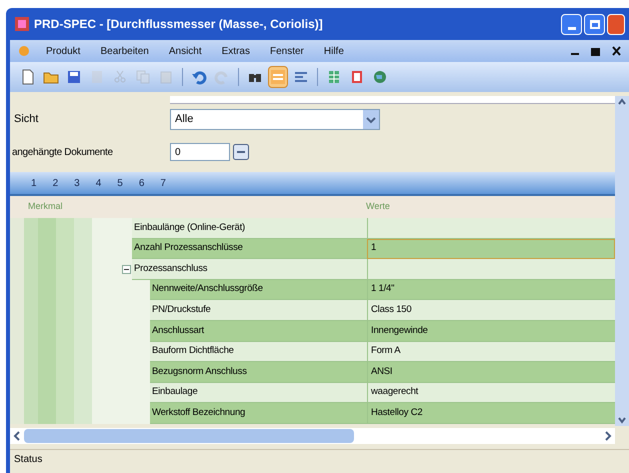 The width and height of the screenshot is (629, 473). Describe the element at coordinates (28, 77) in the screenshot. I see `document-icon` at that location.